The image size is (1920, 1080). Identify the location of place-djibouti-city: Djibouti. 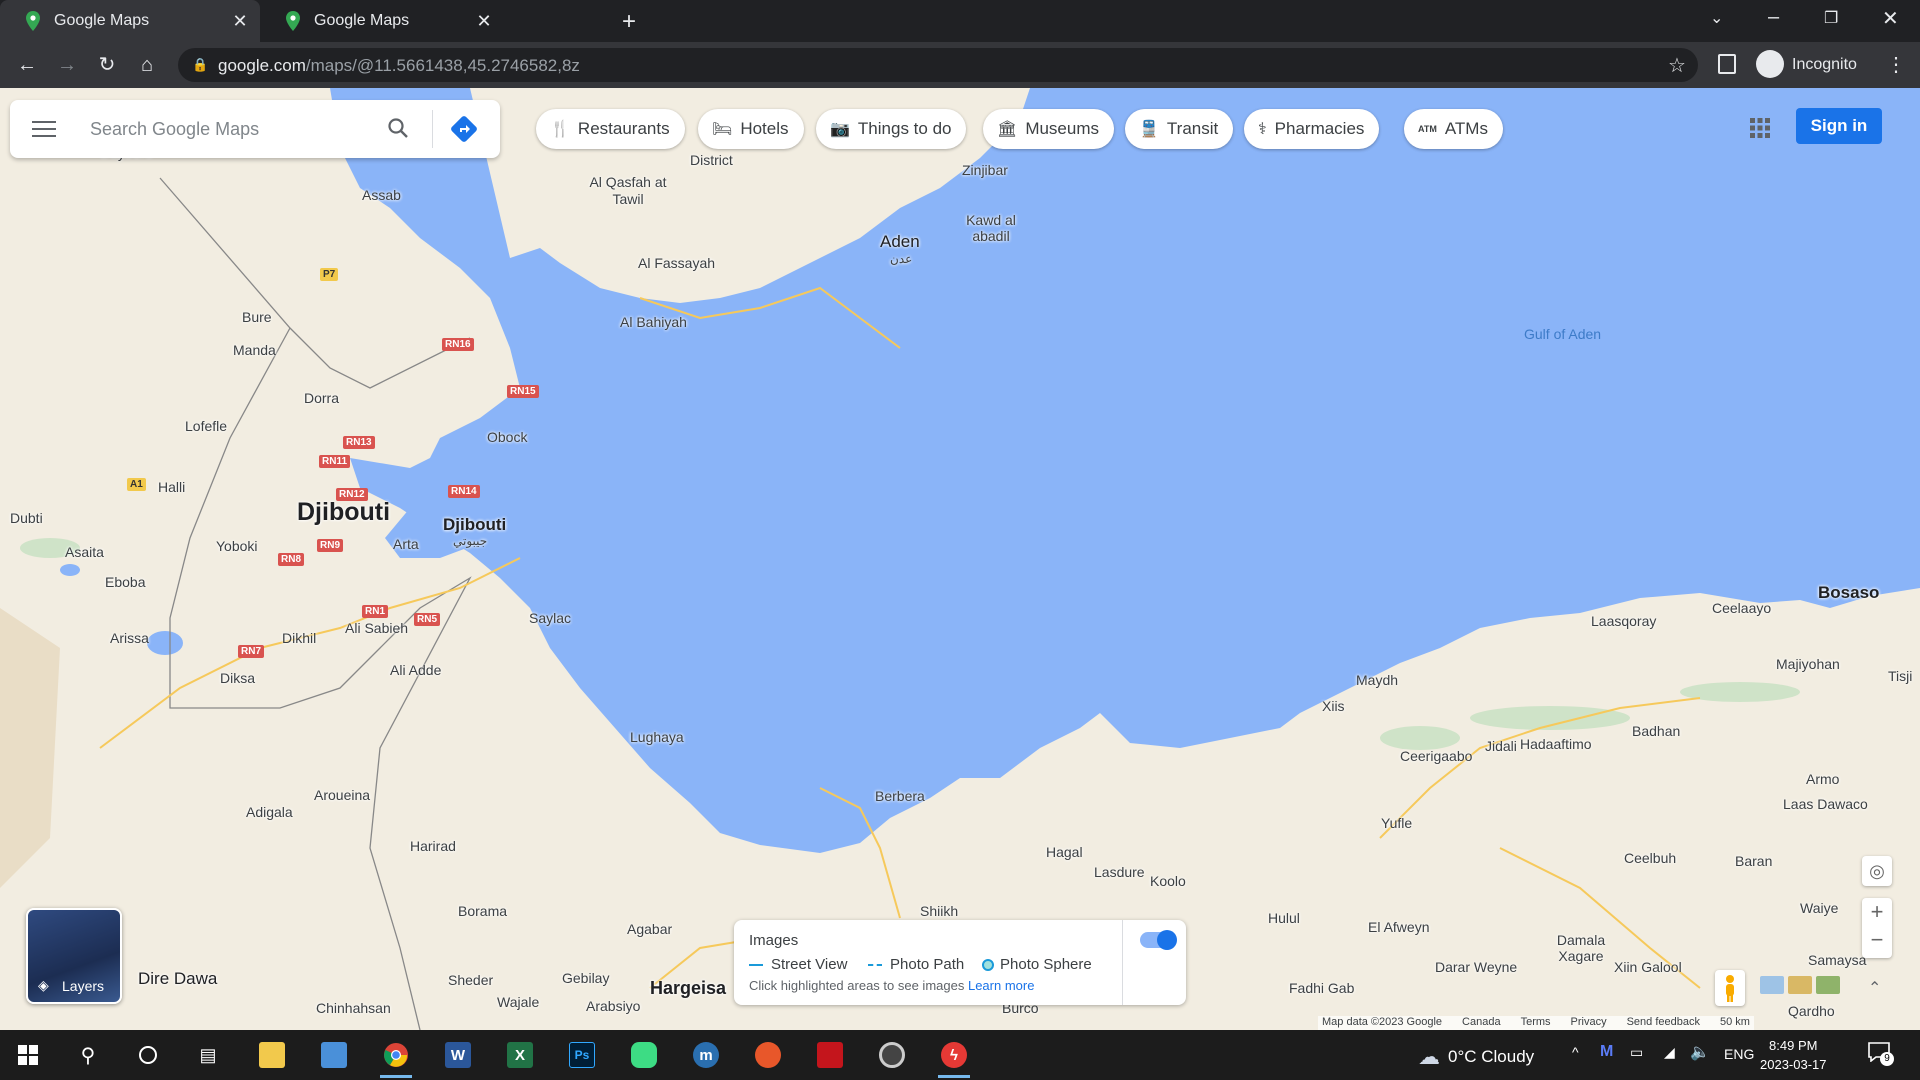
(474, 525).